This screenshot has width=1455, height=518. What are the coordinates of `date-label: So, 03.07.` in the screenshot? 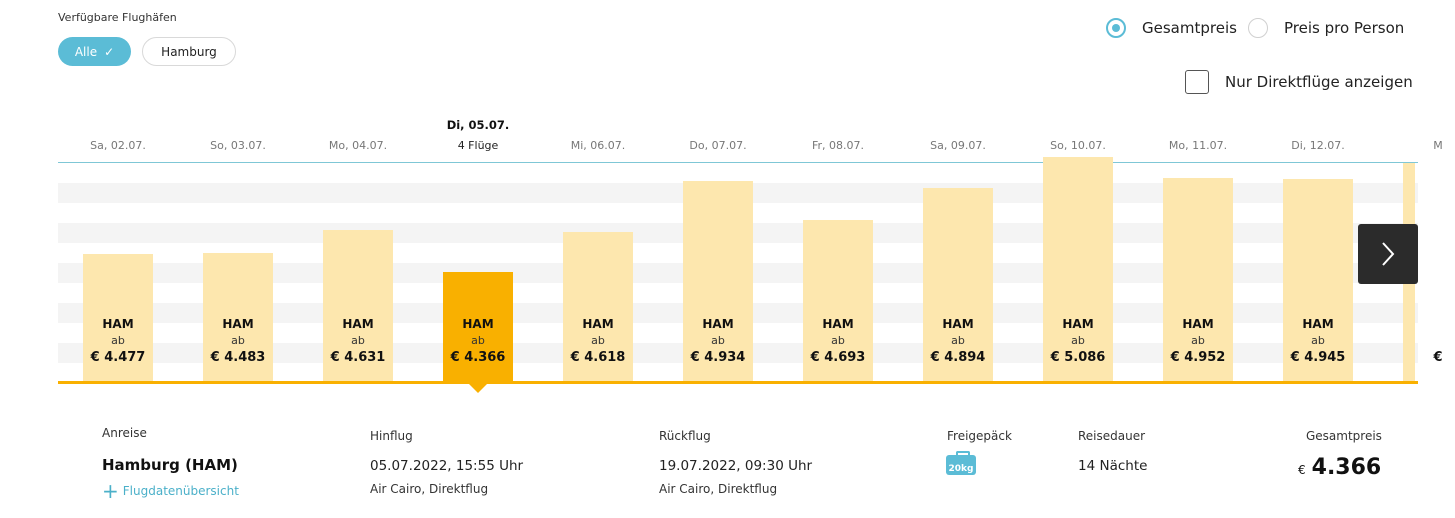 It's located at (238, 145).